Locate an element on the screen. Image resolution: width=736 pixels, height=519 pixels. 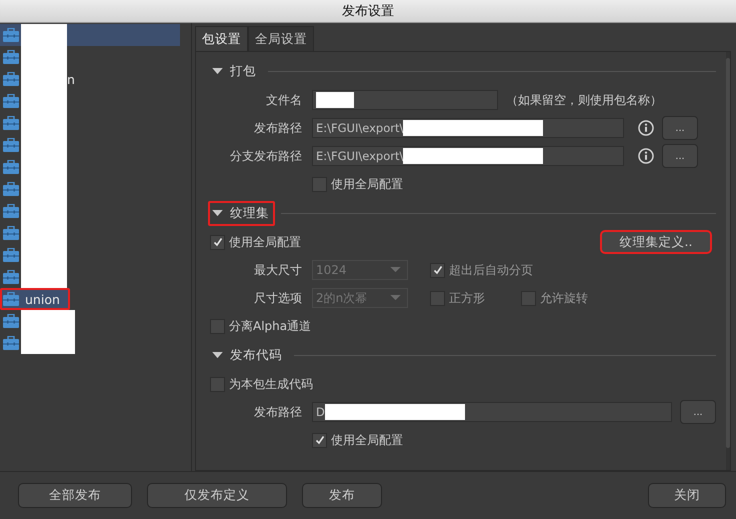
action-button: 发布 is located at coordinates (342, 495).